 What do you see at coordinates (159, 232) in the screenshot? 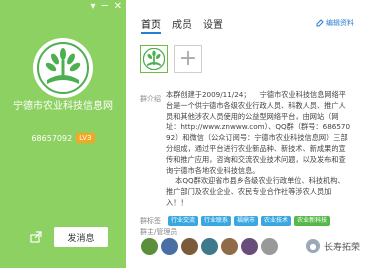
I see `admins-label: 群主/管理员` at bounding box center [159, 232].